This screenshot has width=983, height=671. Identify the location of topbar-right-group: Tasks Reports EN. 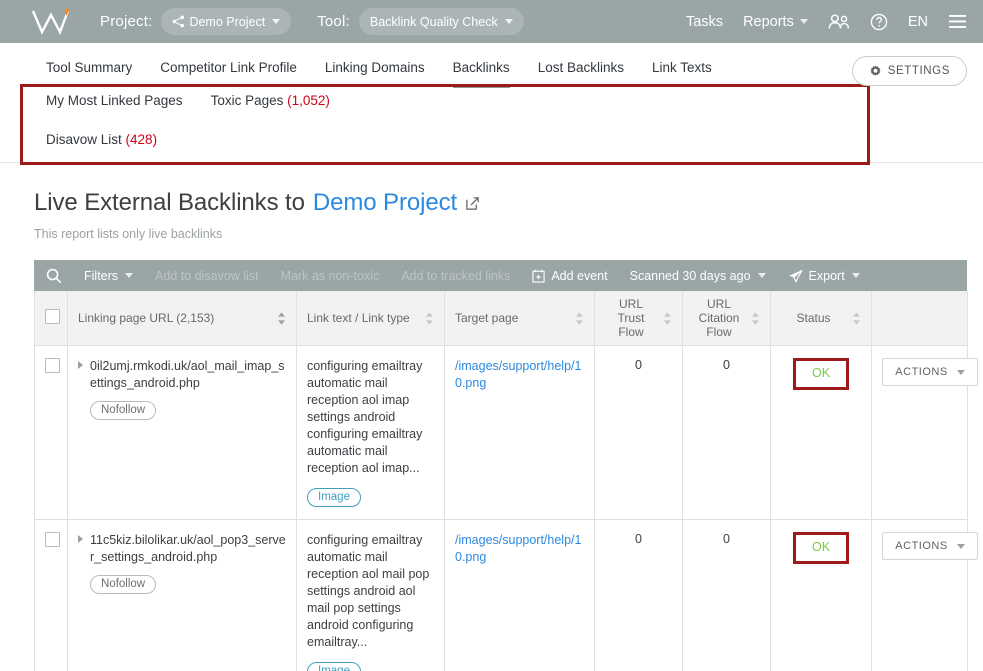
(826, 22).